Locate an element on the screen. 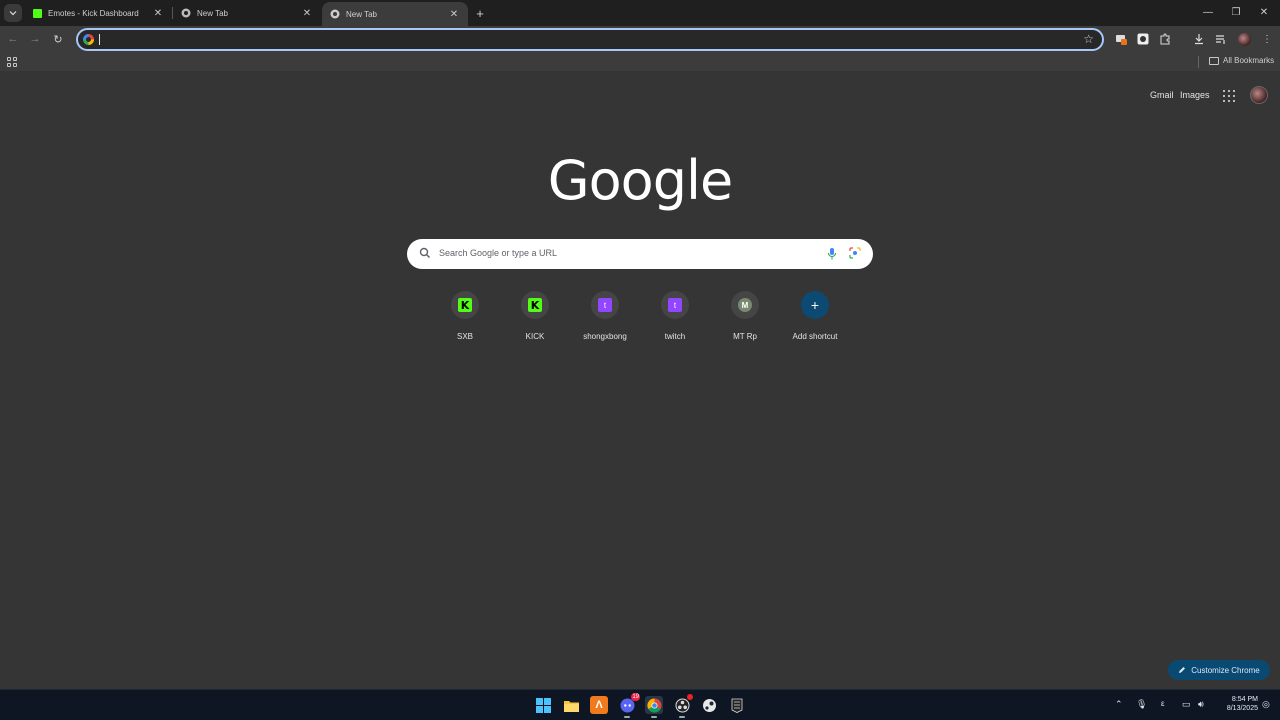 Image resolution: width=1280 pixels, height=720 pixels. back-arrow-icon: ← is located at coordinates (13, 39).